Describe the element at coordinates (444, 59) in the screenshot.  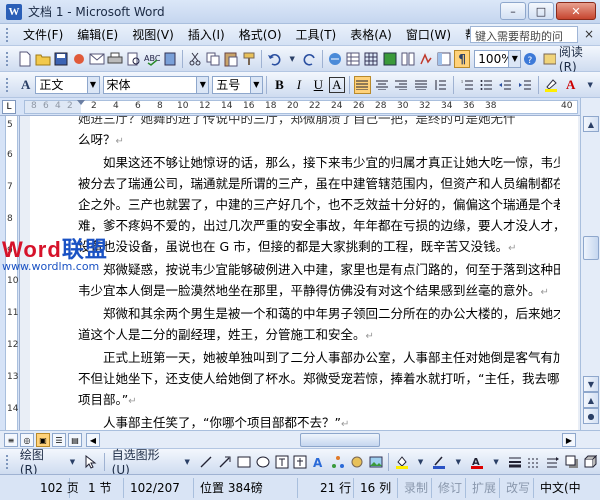
I see `document-map-icon` at that location.